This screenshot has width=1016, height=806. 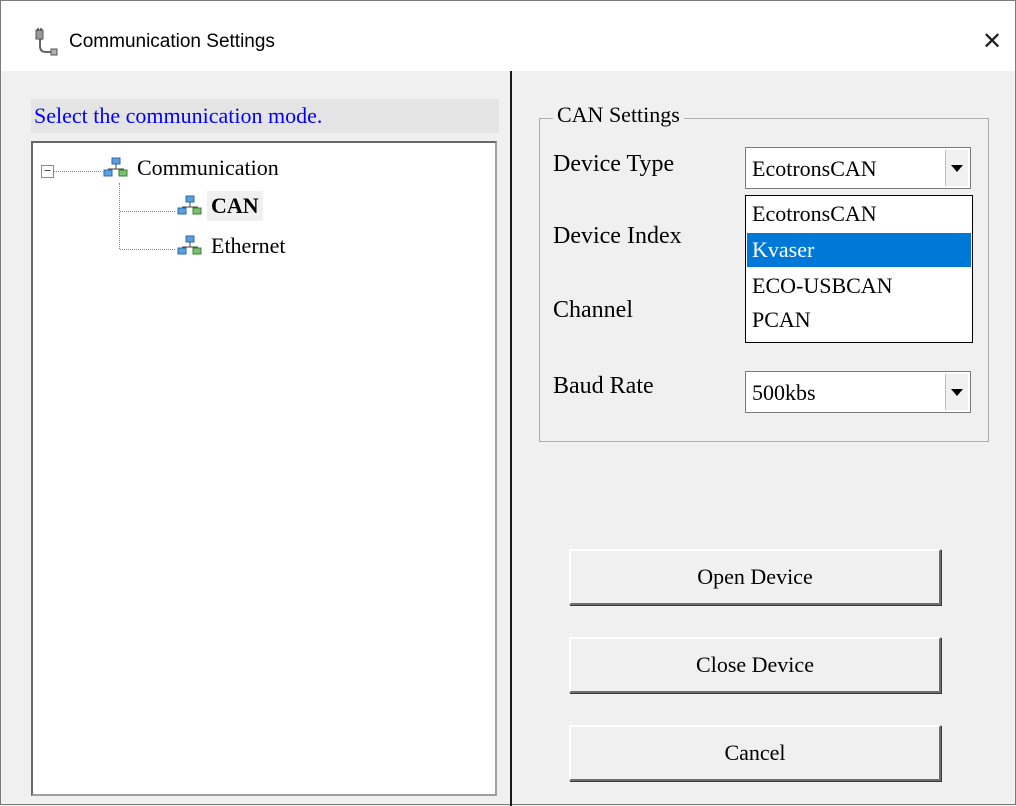 I want to click on tree-item-communication: Communication, so click(x=193, y=168).